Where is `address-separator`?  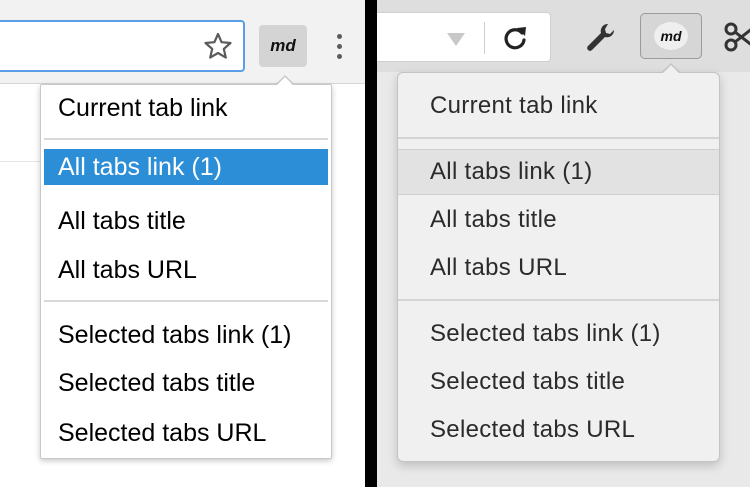 address-separator is located at coordinates (484, 38).